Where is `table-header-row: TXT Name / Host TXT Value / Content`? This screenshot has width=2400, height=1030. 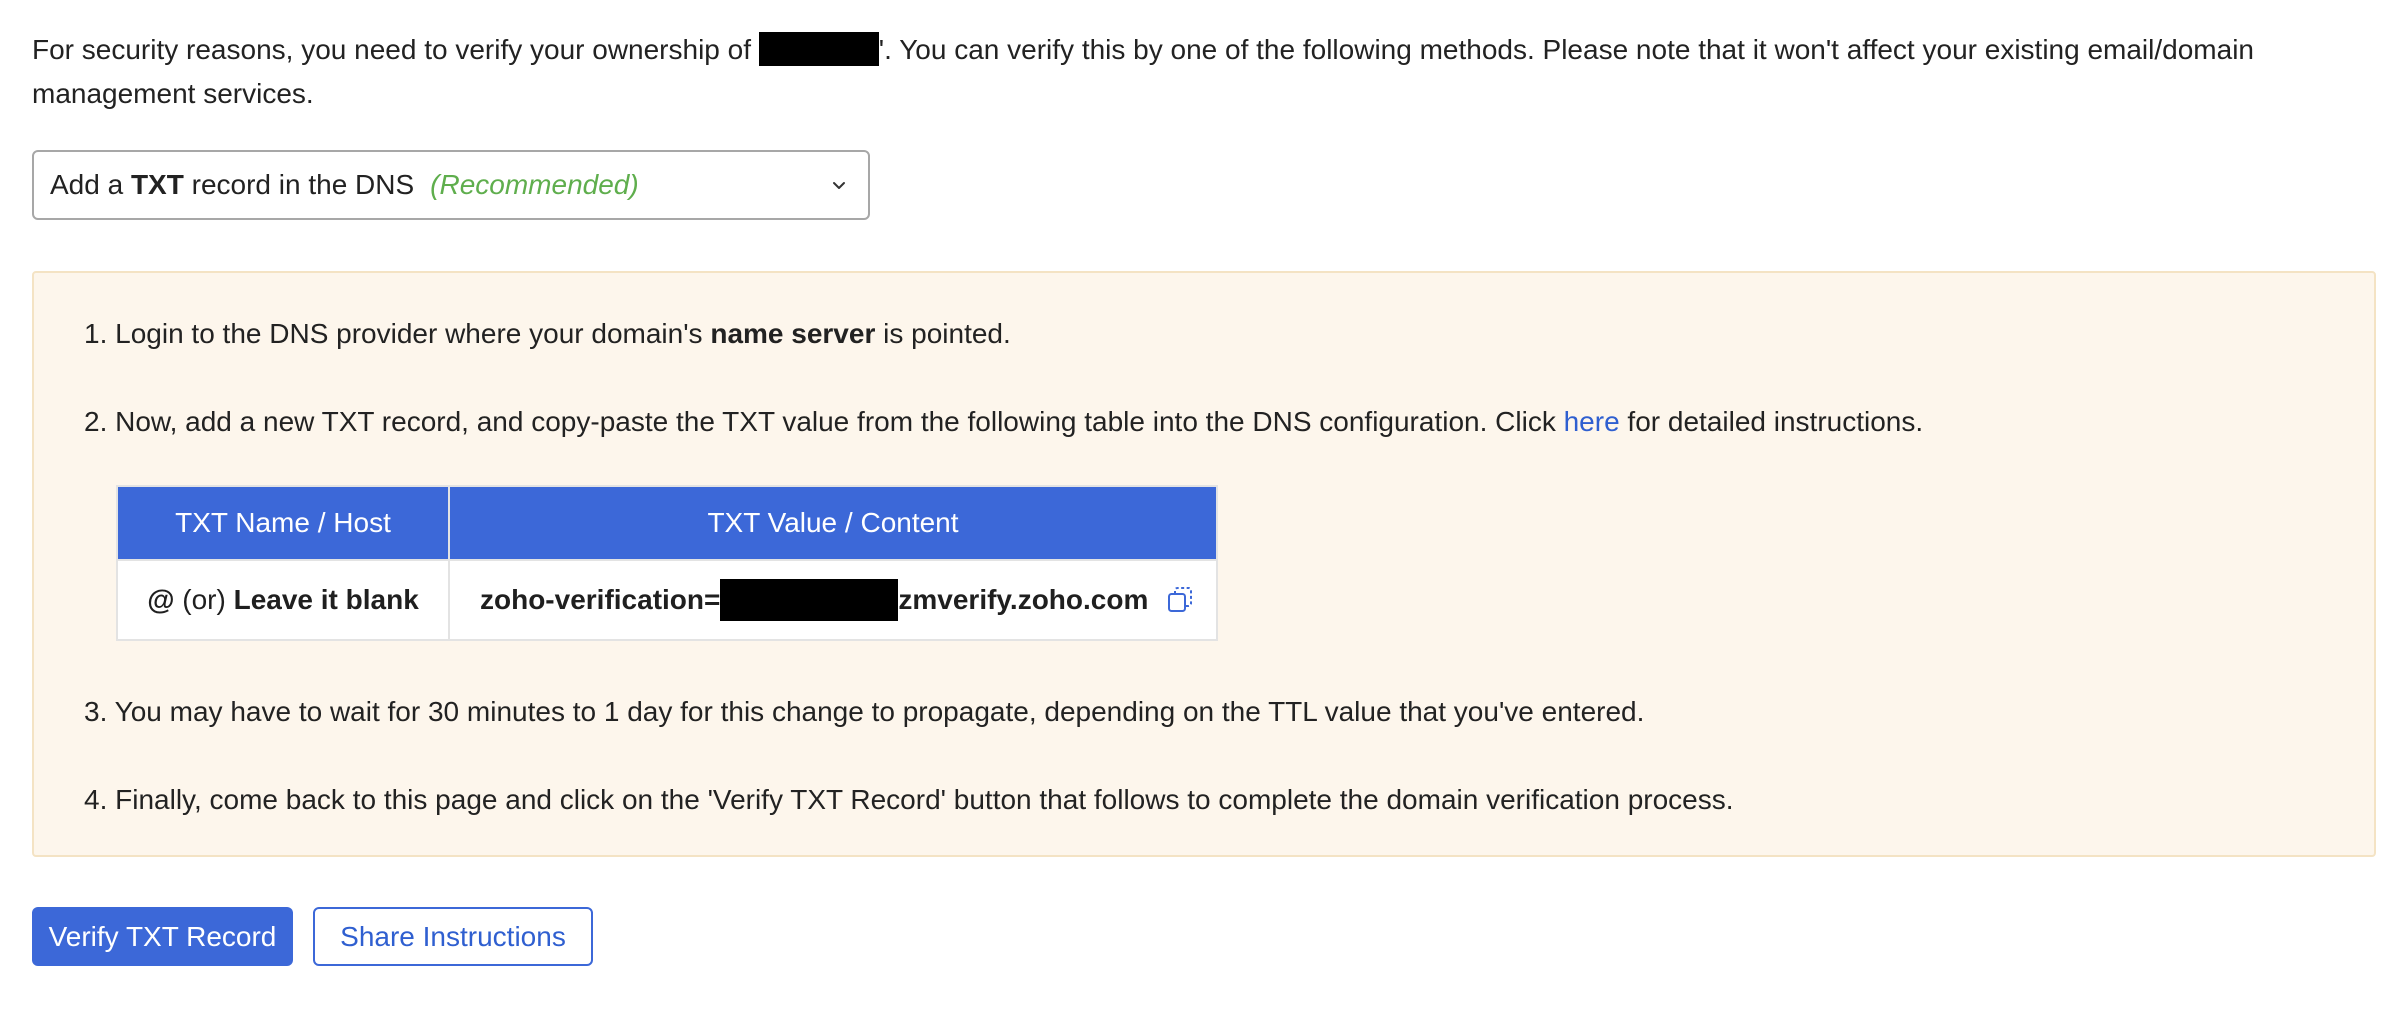
table-header-row: TXT Name / Host TXT Value / Content is located at coordinates (667, 523).